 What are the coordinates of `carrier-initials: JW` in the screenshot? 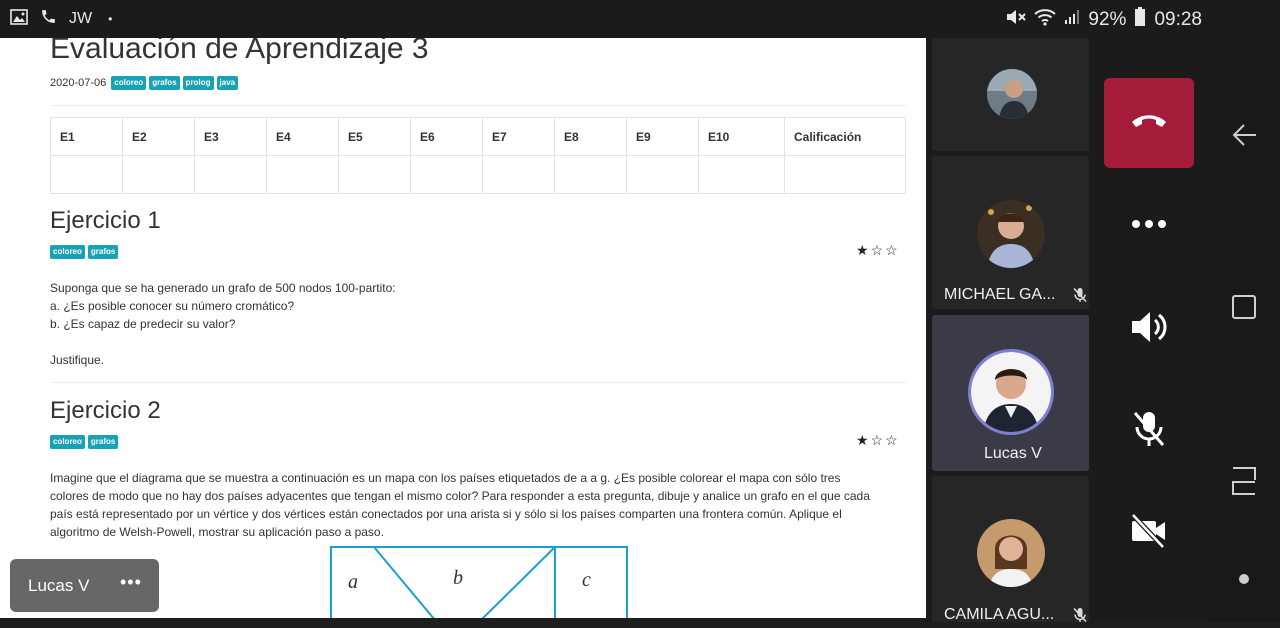 It's located at (81, 18).